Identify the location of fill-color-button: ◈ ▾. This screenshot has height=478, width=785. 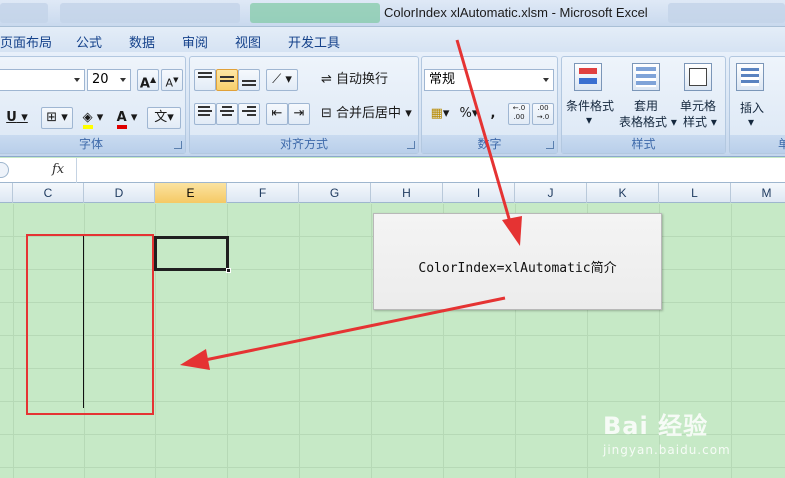
(93, 118).